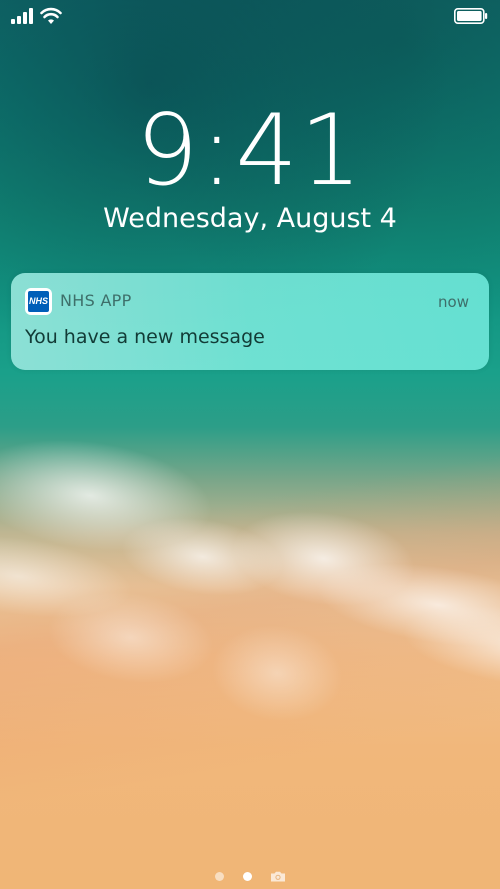  Describe the element at coordinates (23, 16) in the screenshot. I see `cellular-signal-icon` at that location.